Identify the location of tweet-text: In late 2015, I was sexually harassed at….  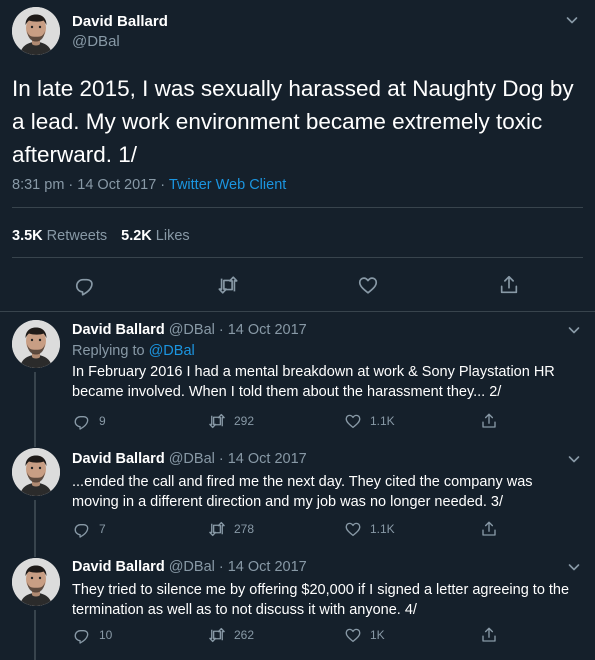
(293, 121).